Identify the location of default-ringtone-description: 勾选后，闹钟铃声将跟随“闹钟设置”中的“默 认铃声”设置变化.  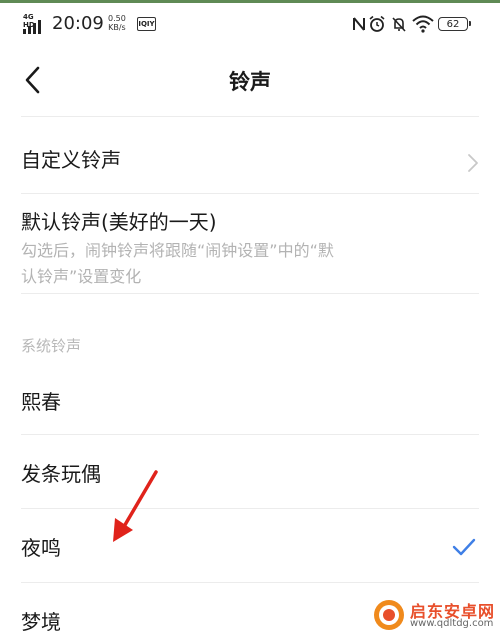
(236, 264).